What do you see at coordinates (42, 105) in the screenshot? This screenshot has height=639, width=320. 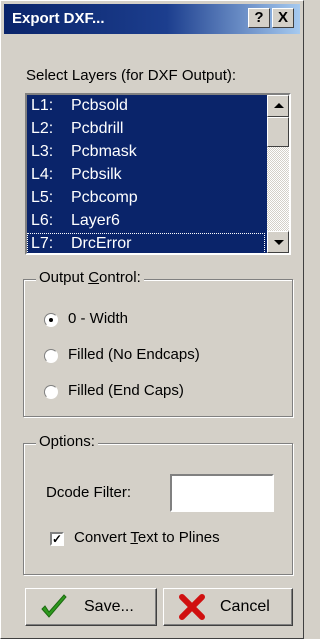 I see `layer-code: L1:` at bounding box center [42, 105].